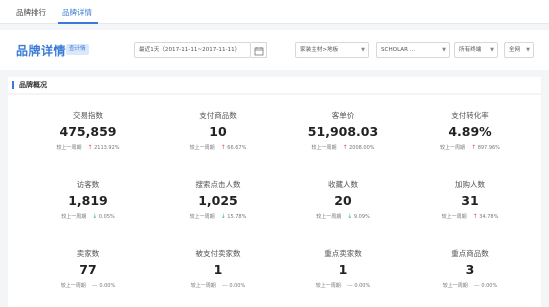 This screenshot has width=549, height=307. What do you see at coordinates (362, 148) in the screenshot?
I see `change-value: 2008.00%` at bounding box center [362, 148].